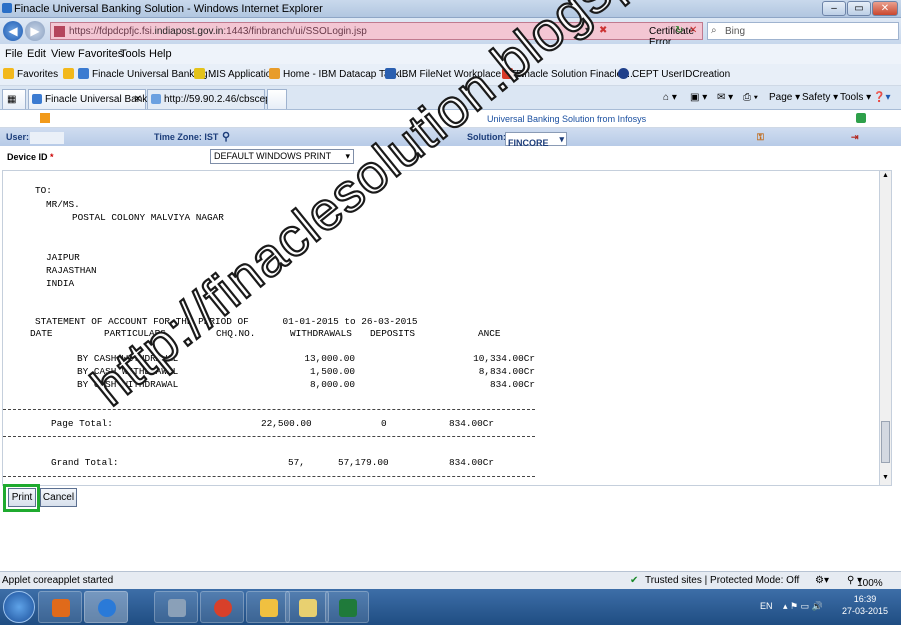 The height and width of the screenshot is (625, 901). What do you see at coordinates (489, 333) in the screenshot?
I see `col-balance: ANCE` at bounding box center [489, 333].